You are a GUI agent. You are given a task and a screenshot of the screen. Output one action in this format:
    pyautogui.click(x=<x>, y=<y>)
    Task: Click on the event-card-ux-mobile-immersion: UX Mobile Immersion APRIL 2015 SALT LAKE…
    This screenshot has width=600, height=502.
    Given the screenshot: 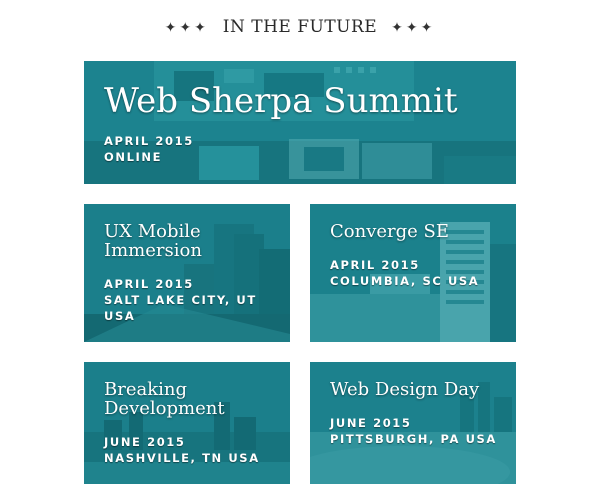 What is the action you would take?
    pyautogui.click(x=187, y=273)
    